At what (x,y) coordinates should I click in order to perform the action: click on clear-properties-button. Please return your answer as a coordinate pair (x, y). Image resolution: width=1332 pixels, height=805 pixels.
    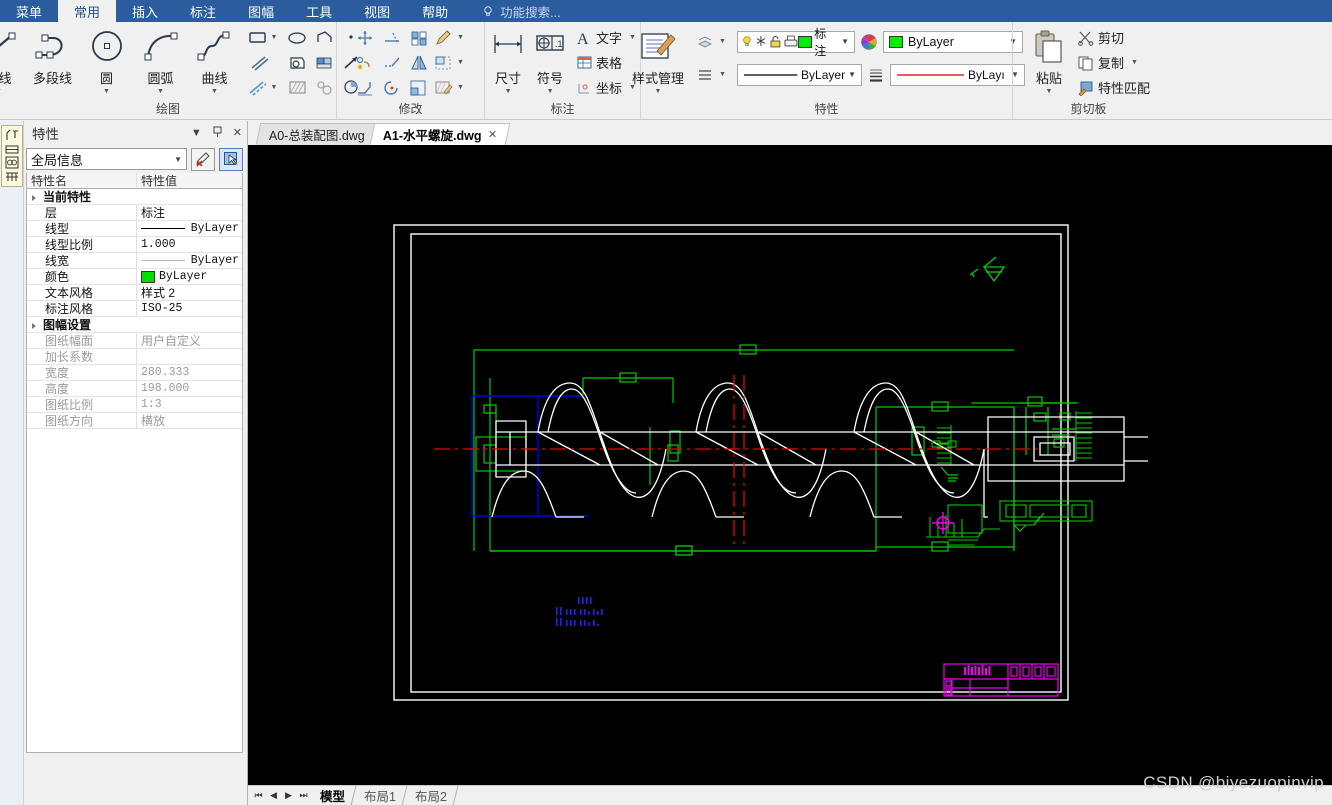
    Looking at the image, I should click on (203, 159).